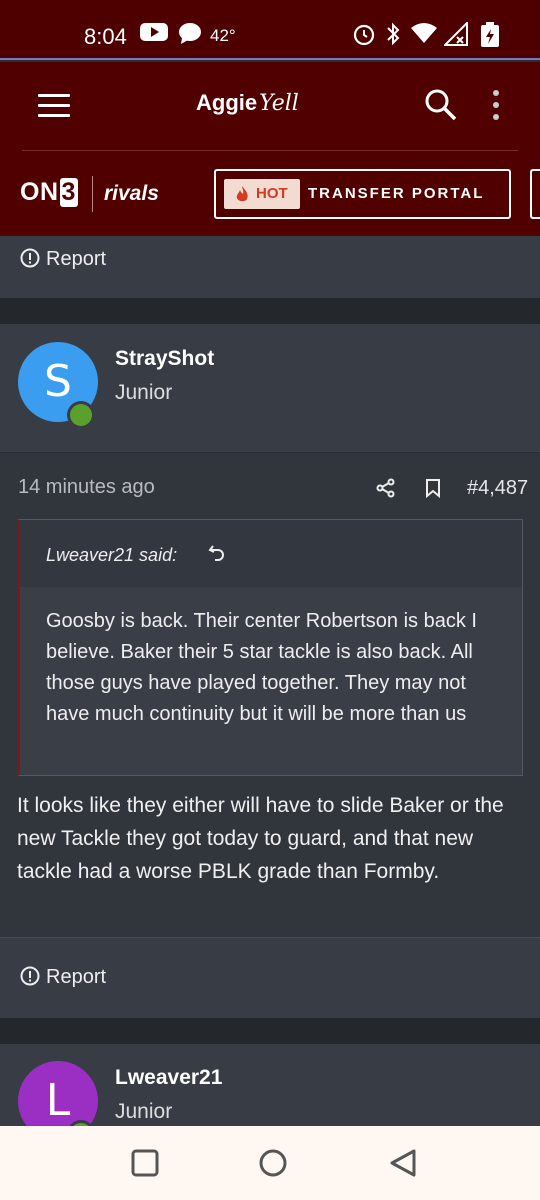 The image size is (540, 1200). Describe the element at coordinates (396, 193) in the screenshot. I see `transfer-portal-label: TRANSFER PORTAL` at that location.